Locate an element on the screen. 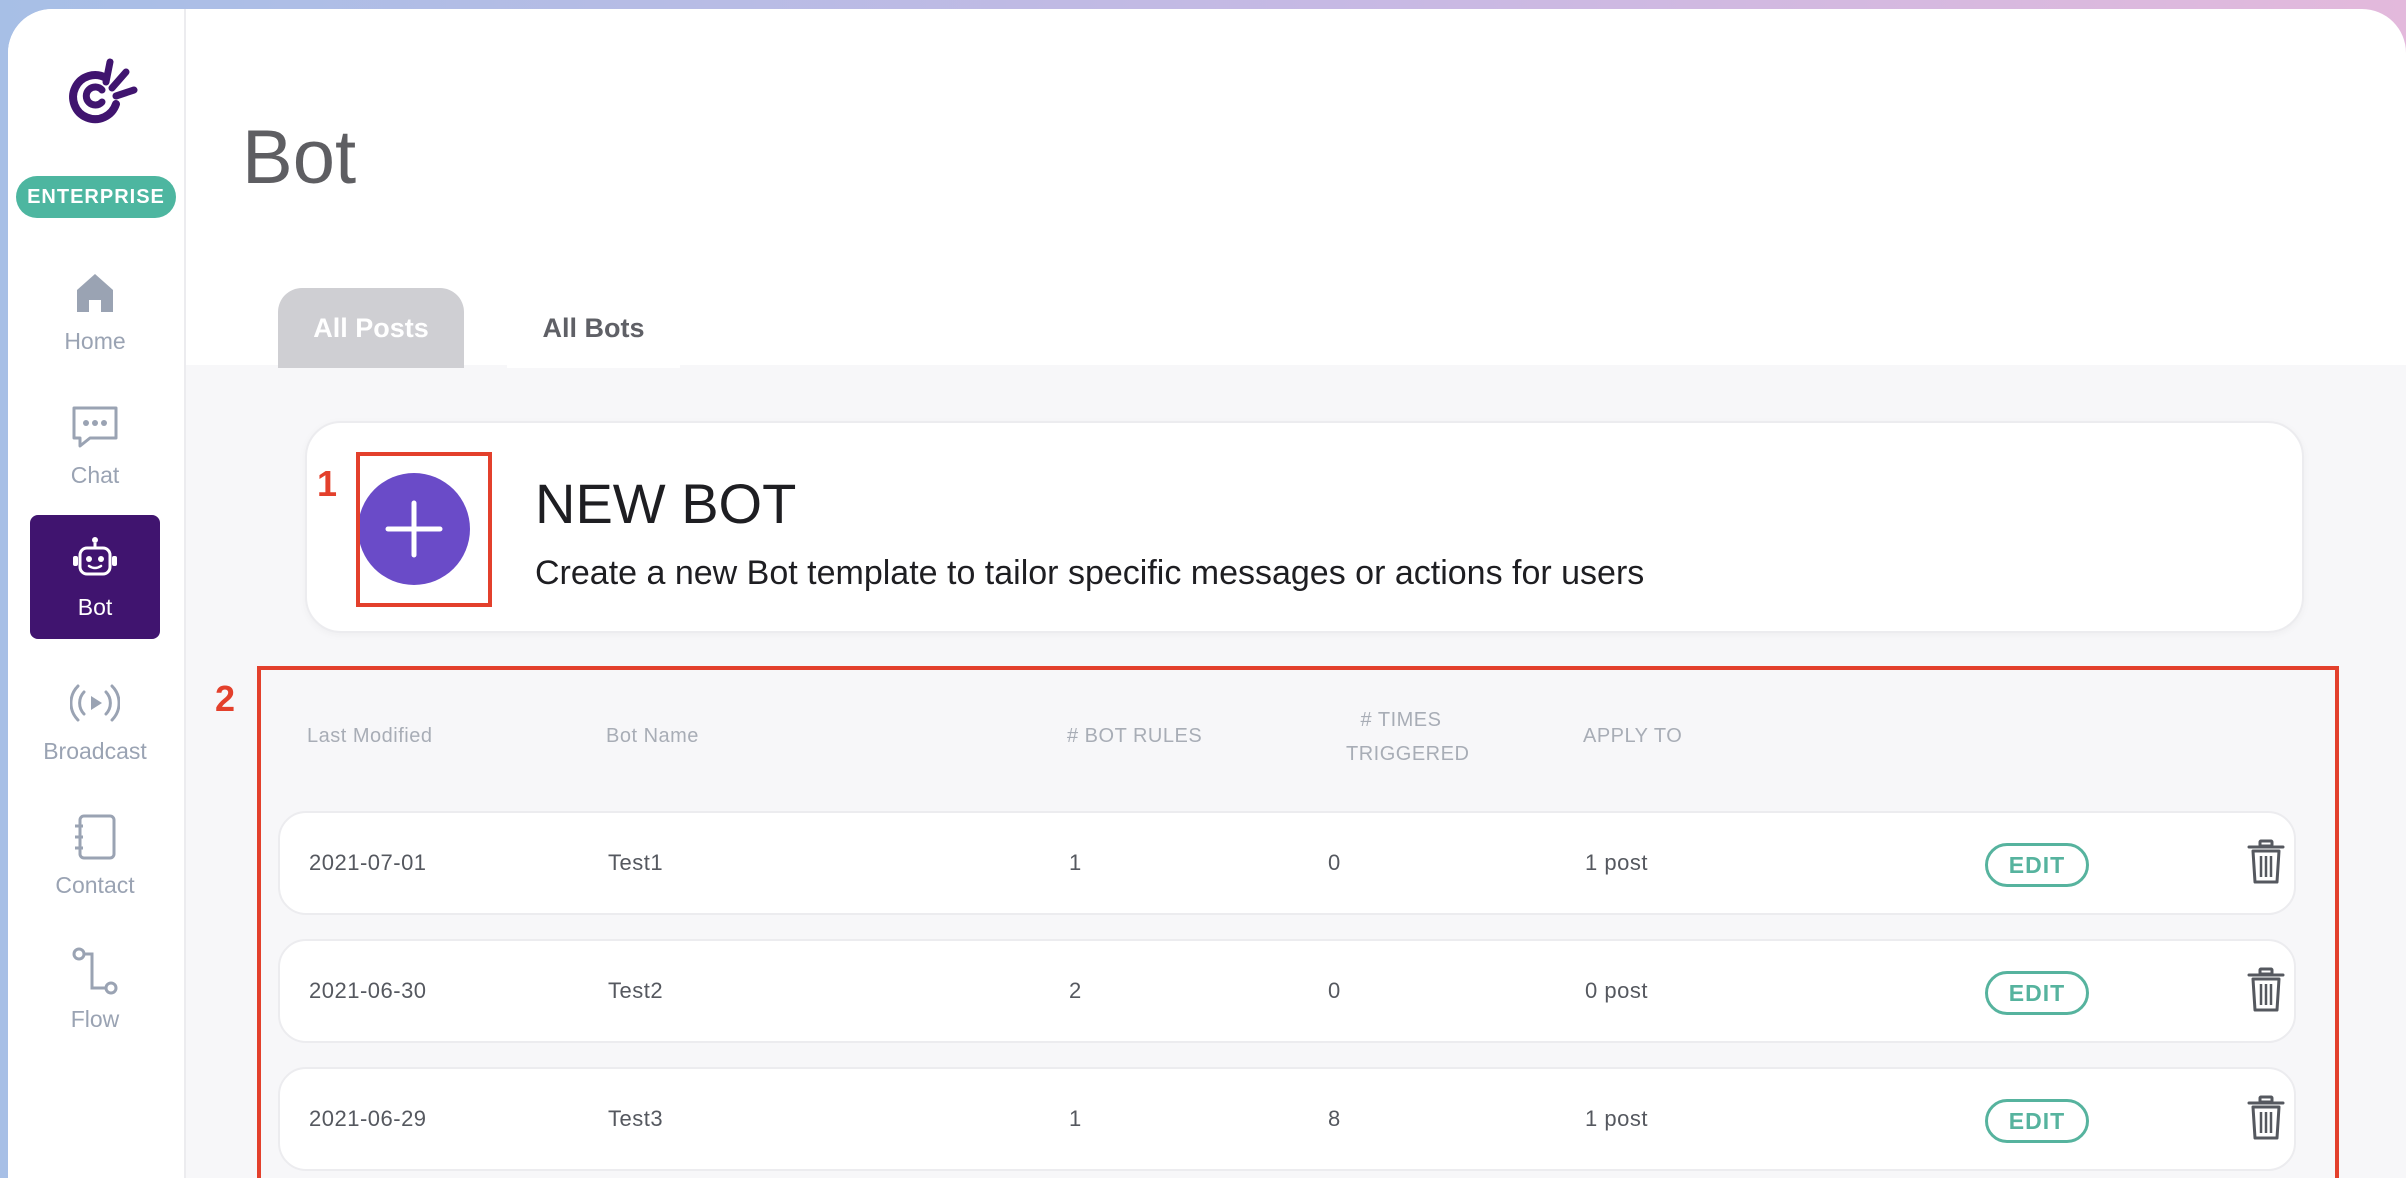 The image size is (2406, 1178). sidebar-item-label: Broadcast is located at coordinates (95, 750).